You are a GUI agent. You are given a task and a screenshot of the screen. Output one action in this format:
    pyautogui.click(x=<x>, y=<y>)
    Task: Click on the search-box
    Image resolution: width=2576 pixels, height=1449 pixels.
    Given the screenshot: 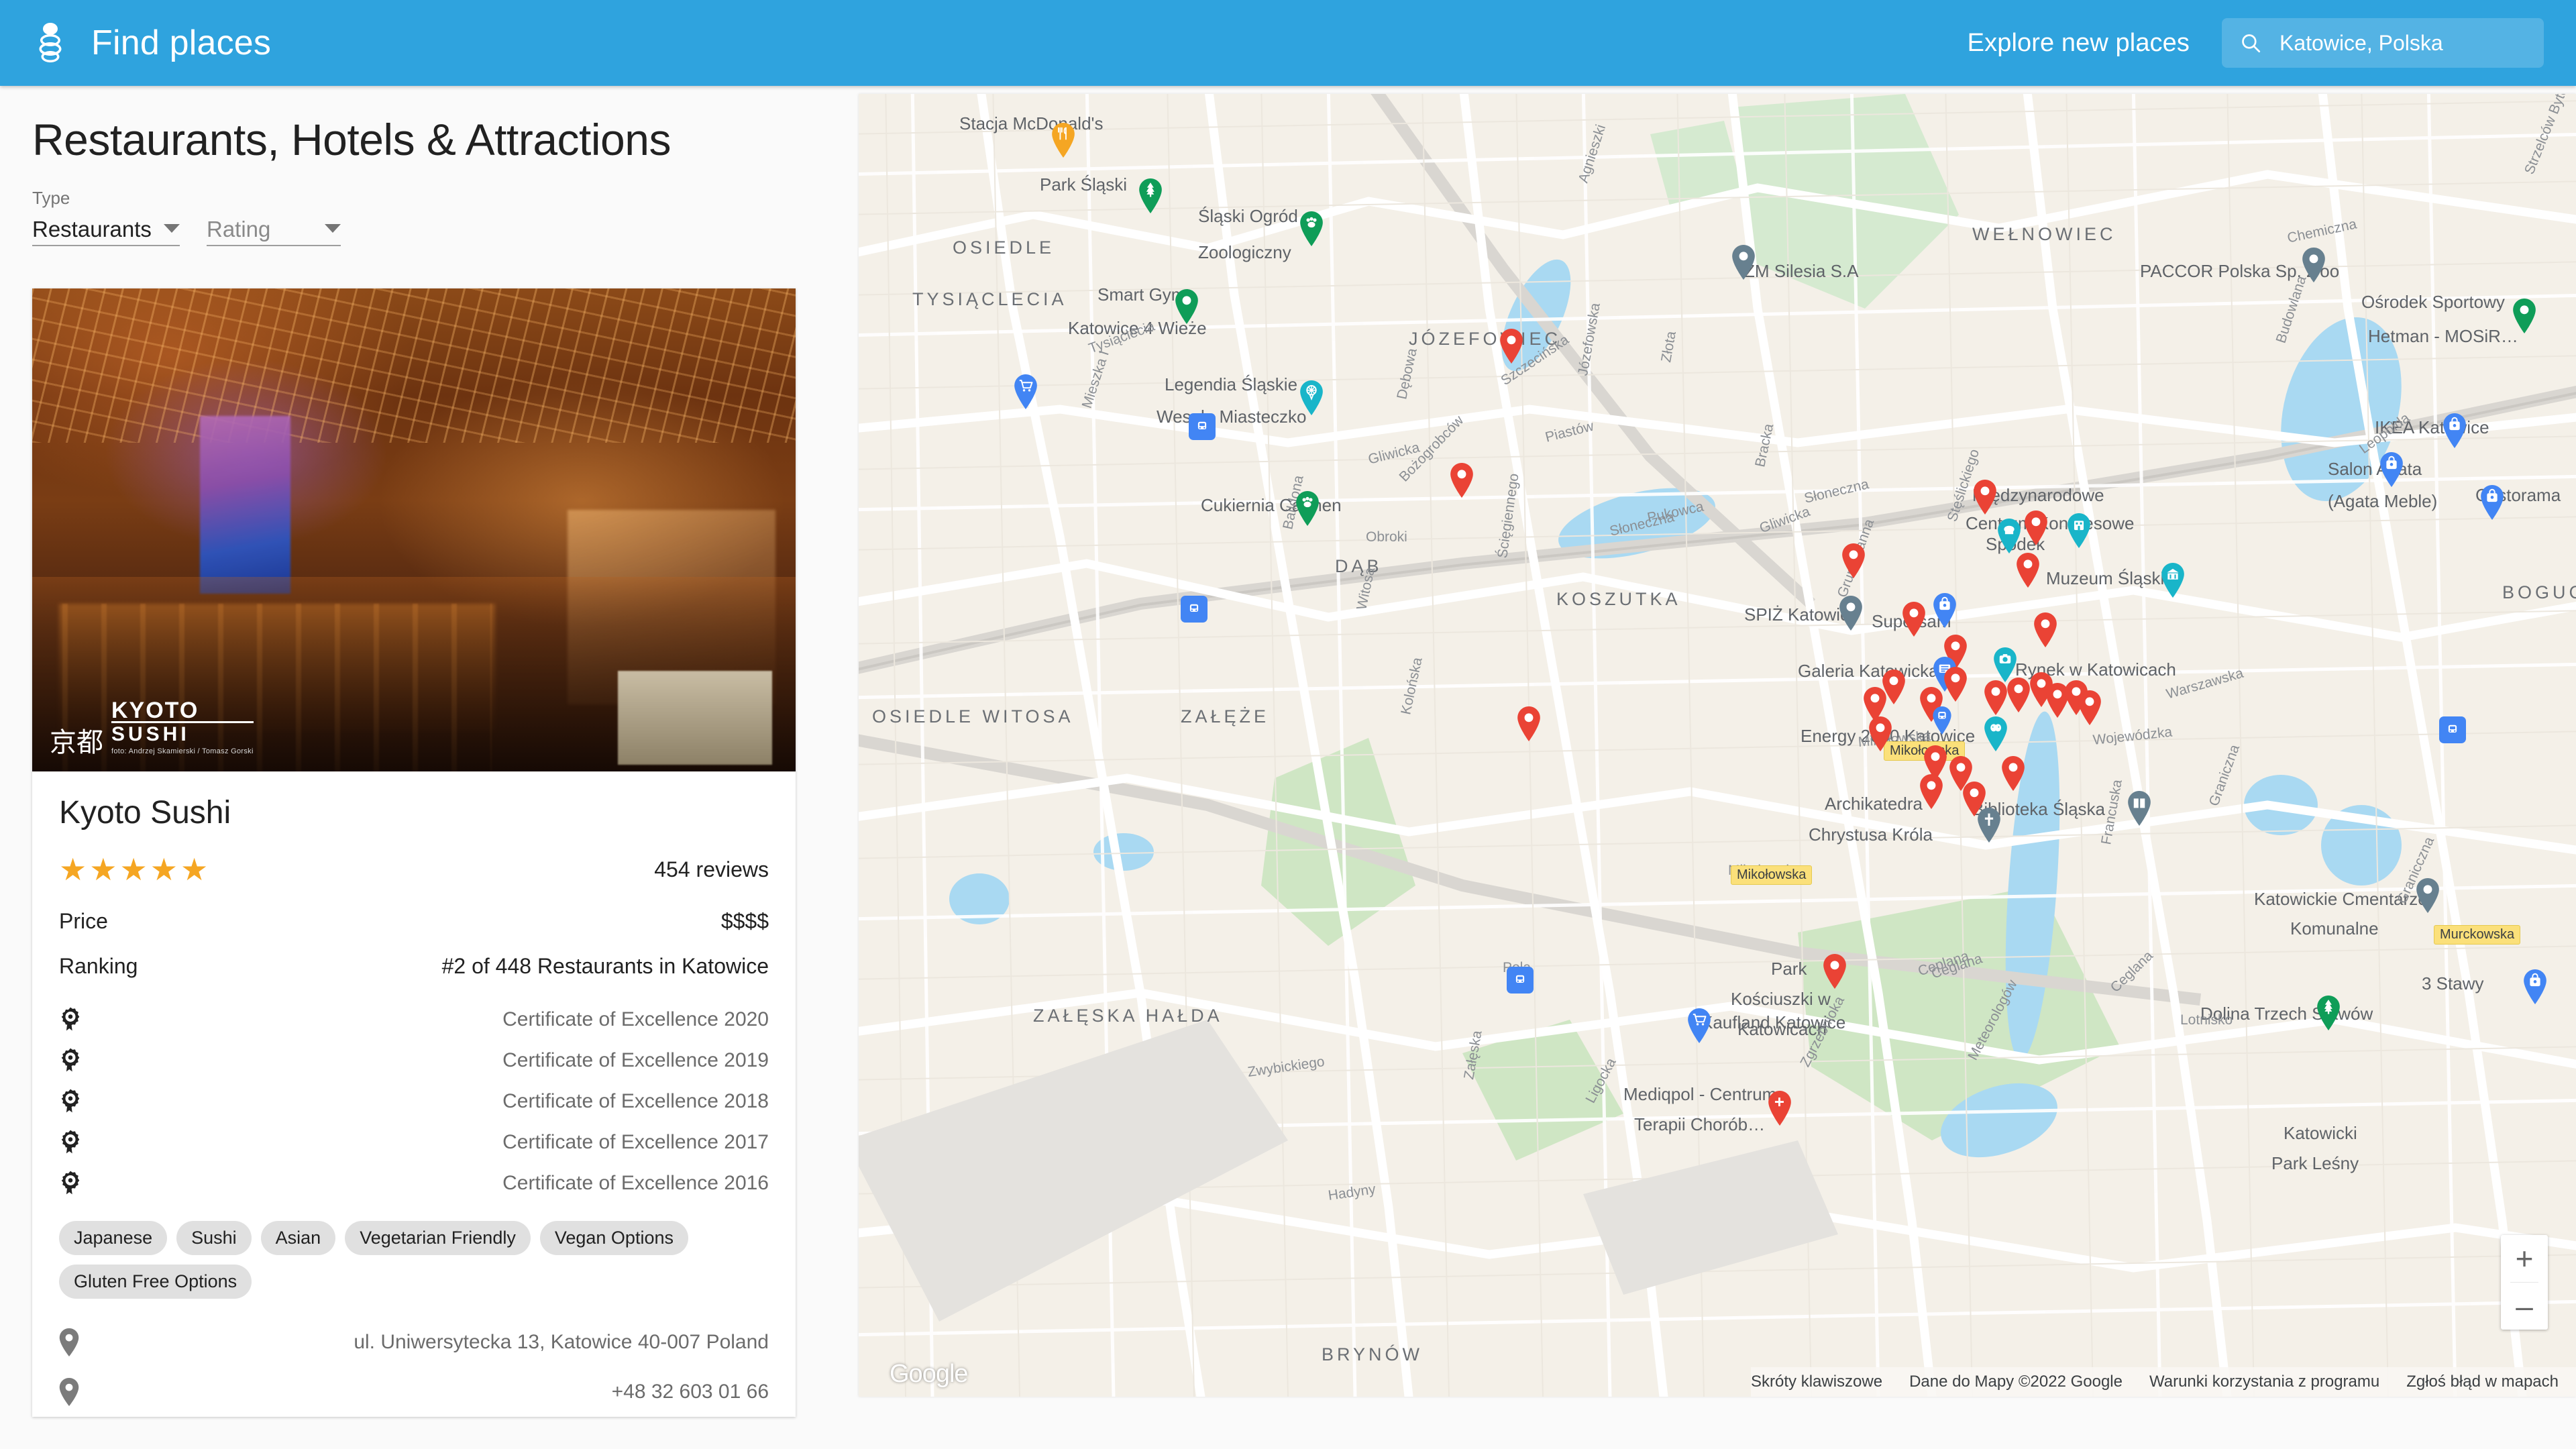 What is the action you would take?
    pyautogui.click(x=2383, y=43)
    